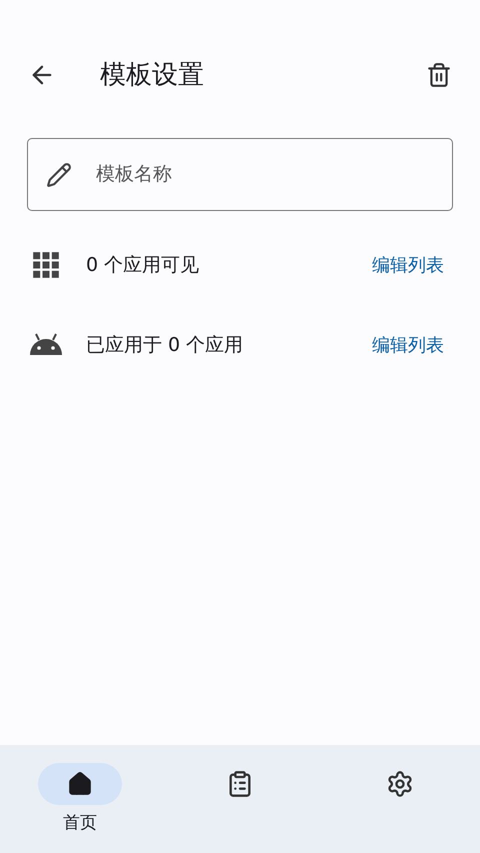  What do you see at coordinates (400, 784) in the screenshot?
I see `settings-icon` at bounding box center [400, 784].